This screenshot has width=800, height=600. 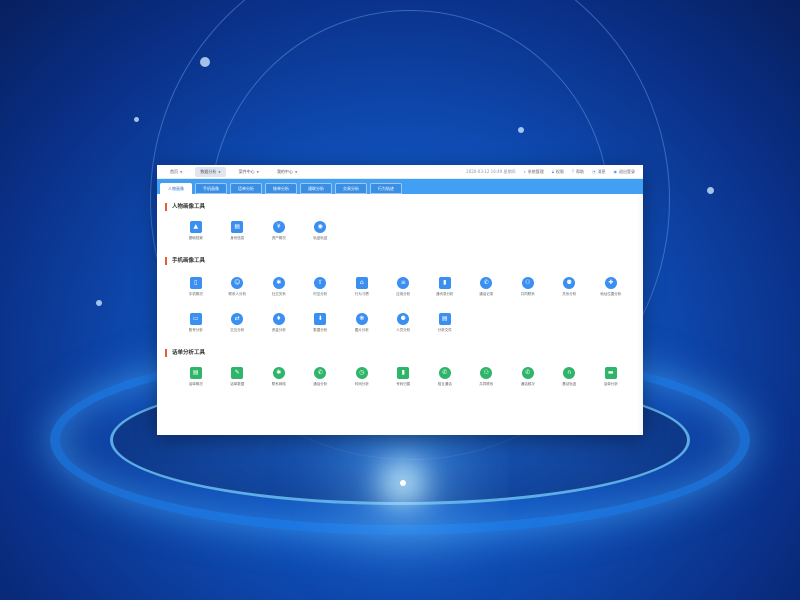 What do you see at coordinates (572, 171) in the screenshot?
I see `help-icon: ?` at bounding box center [572, 171].